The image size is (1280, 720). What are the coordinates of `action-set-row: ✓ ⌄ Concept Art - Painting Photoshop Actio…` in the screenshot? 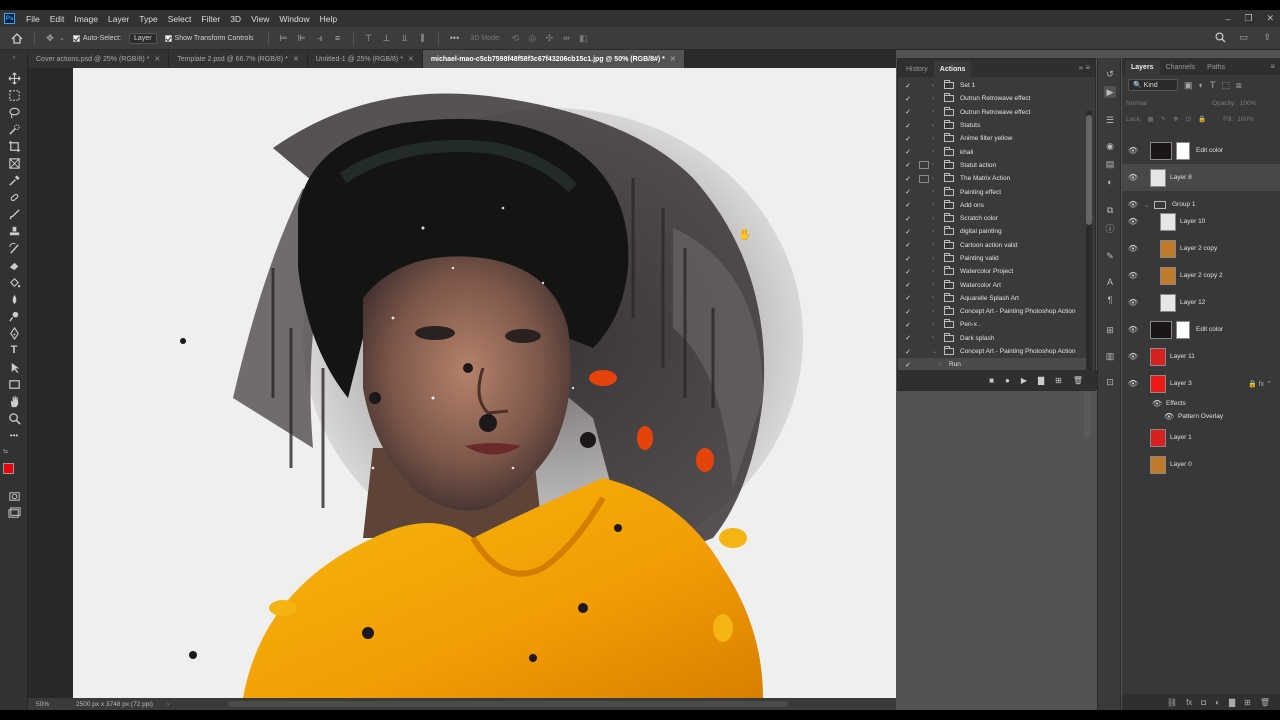 It's located at (992, 351).